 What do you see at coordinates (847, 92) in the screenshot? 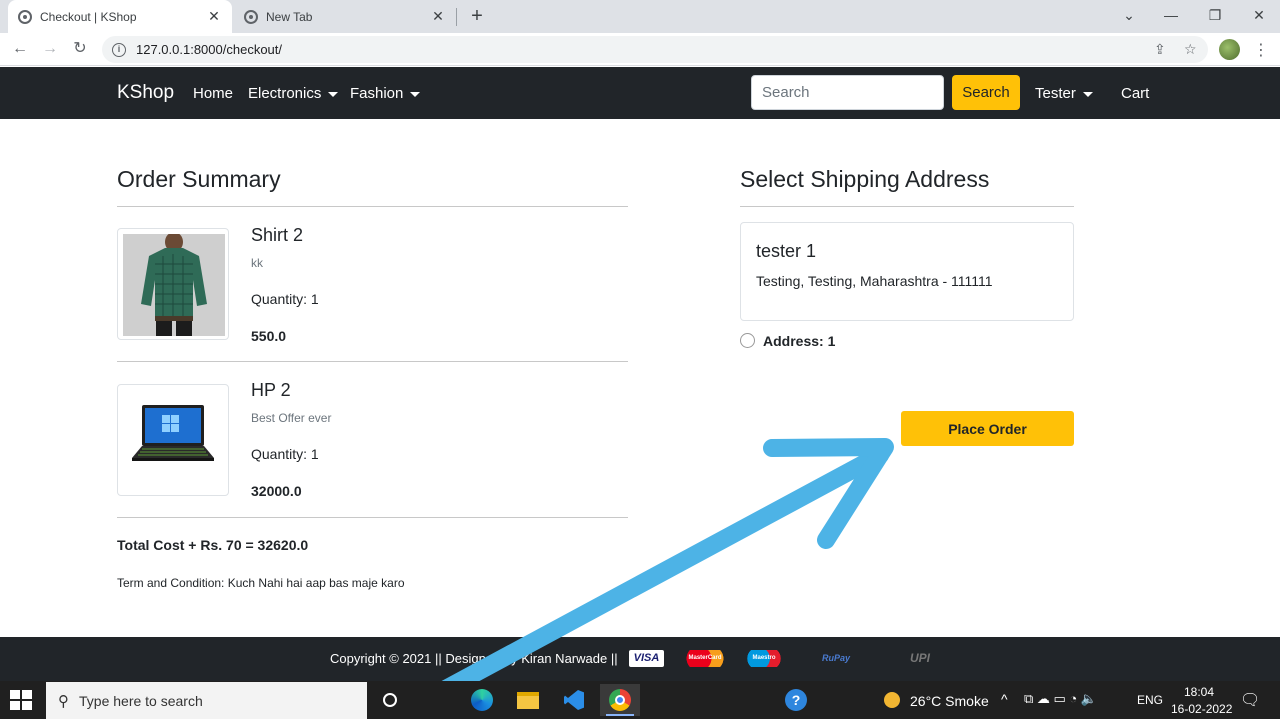
I see `search-input` at bounding box center [847, 92].